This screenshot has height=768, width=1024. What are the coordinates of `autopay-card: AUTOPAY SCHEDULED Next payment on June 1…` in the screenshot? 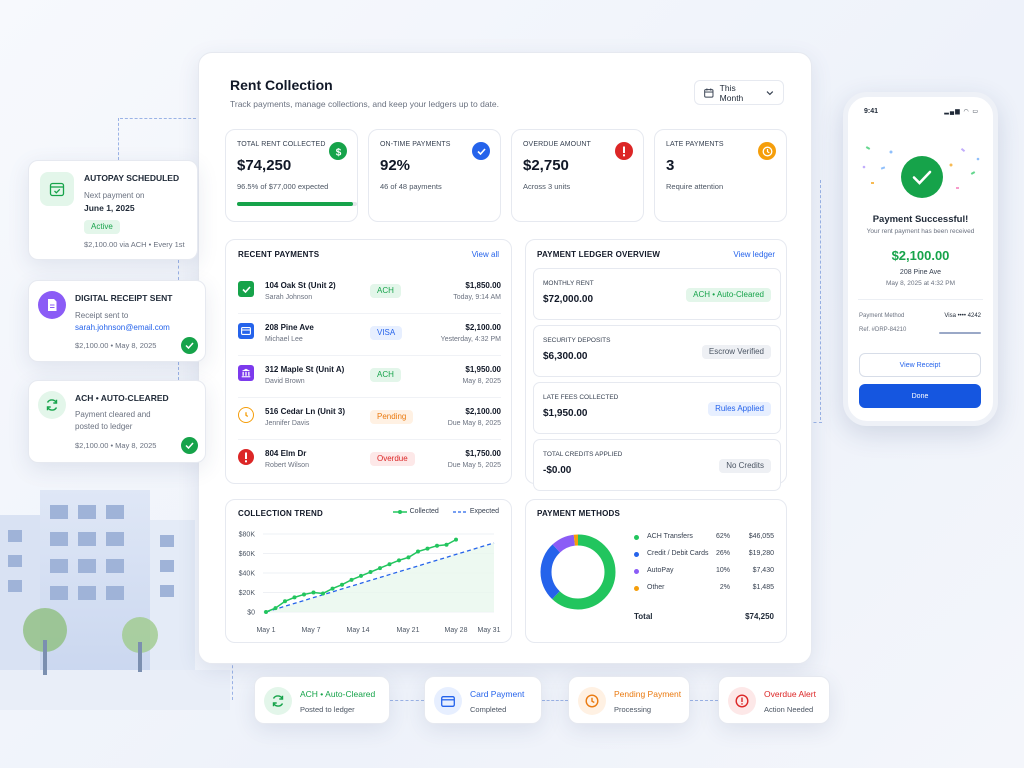 It's located at (113, 210).